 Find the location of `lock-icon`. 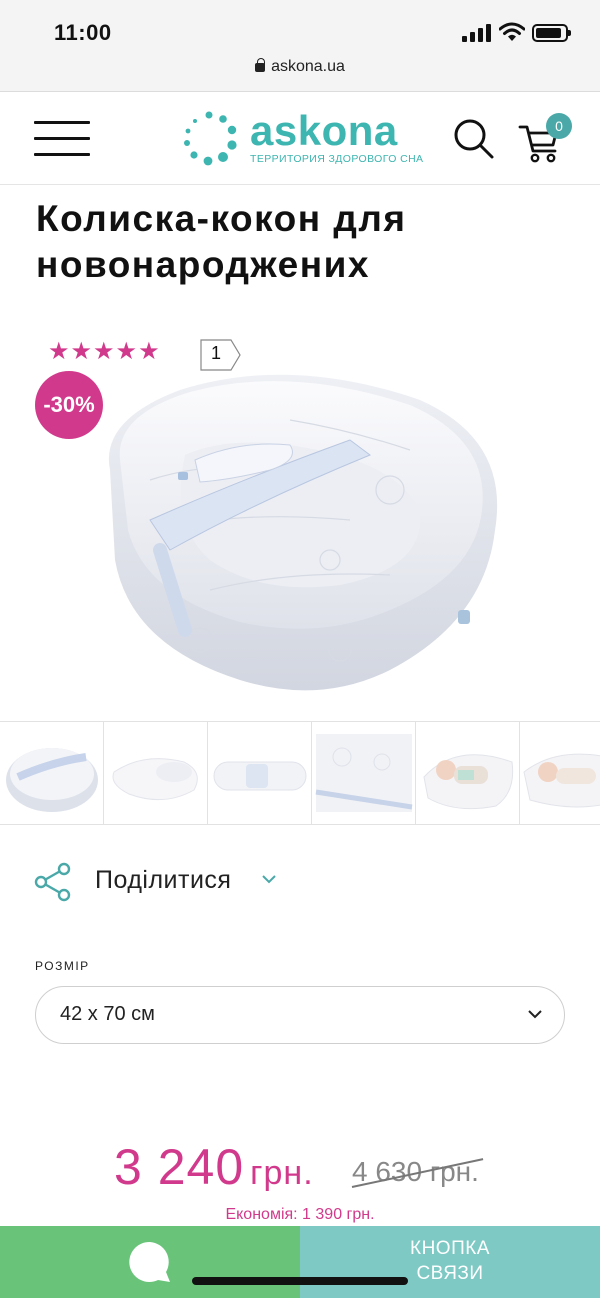

lock-icon is located at coordinates (260, 65).